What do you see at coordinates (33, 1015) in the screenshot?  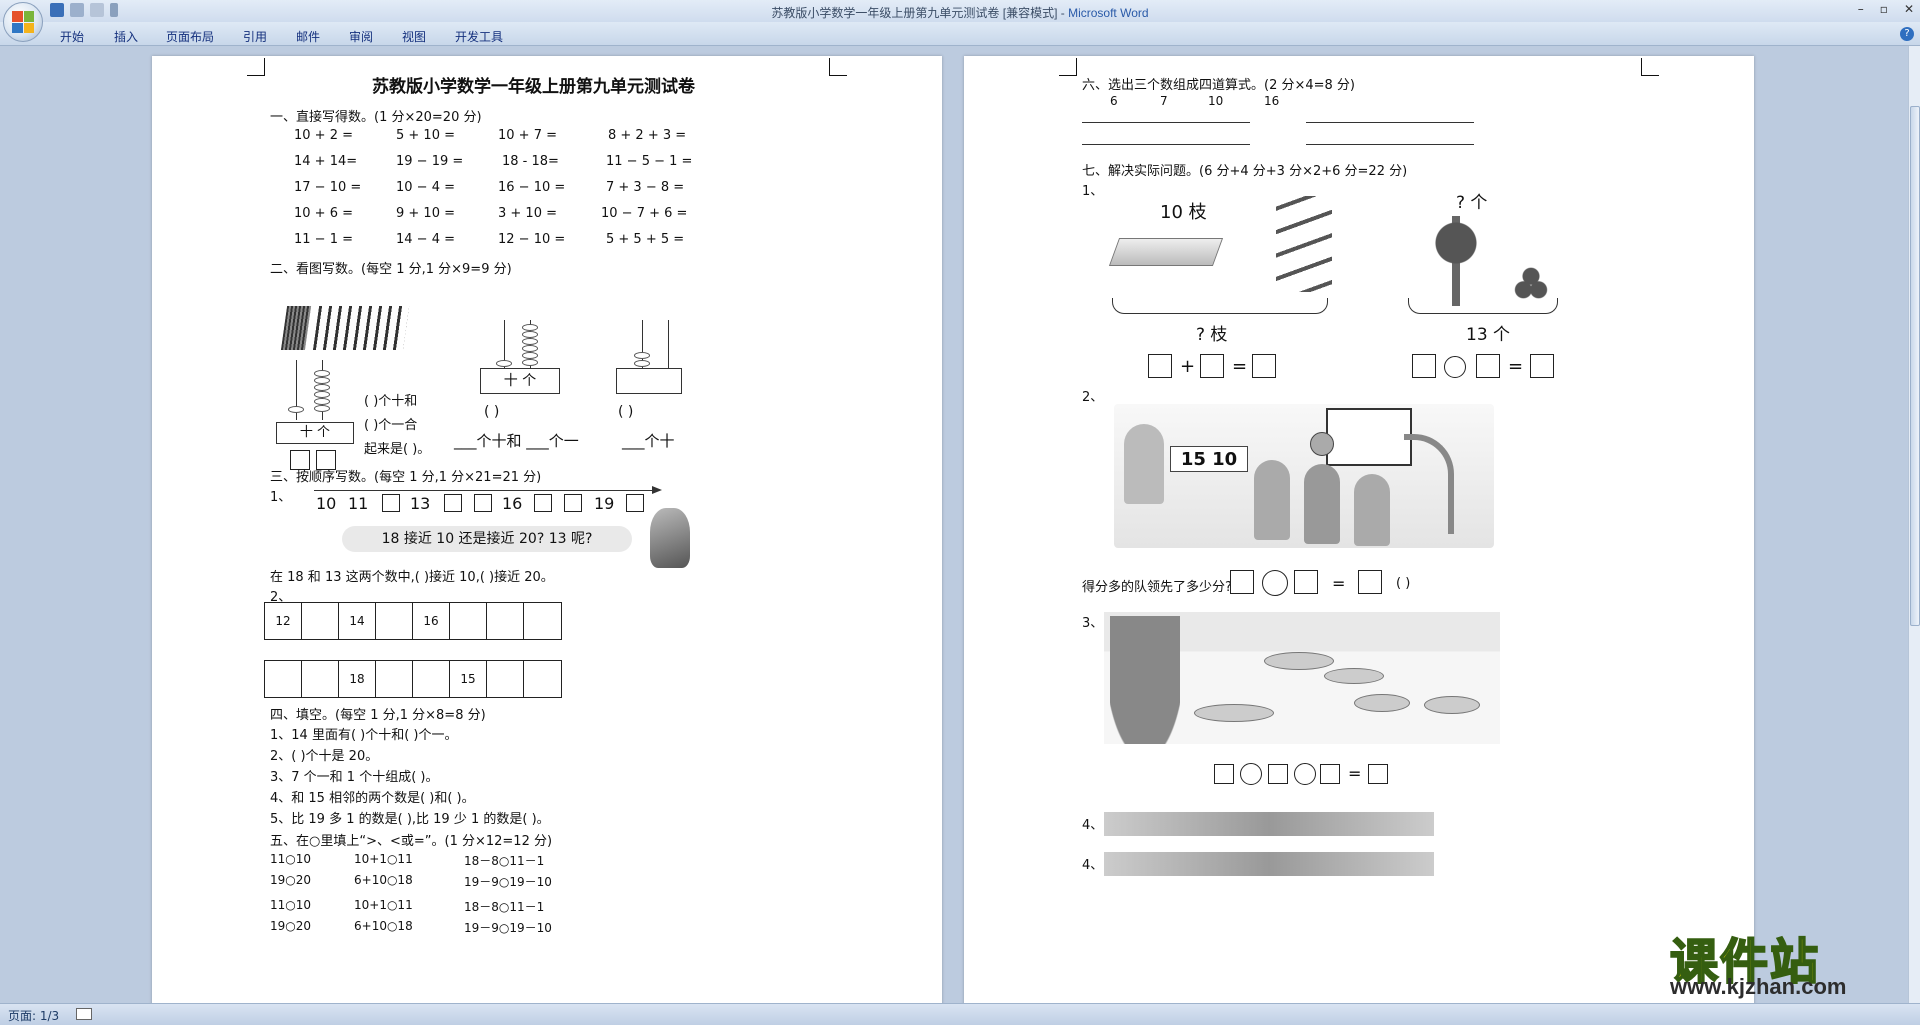 I see `page-counter: 页面: 1/3` at bounding box center [33, 1015].